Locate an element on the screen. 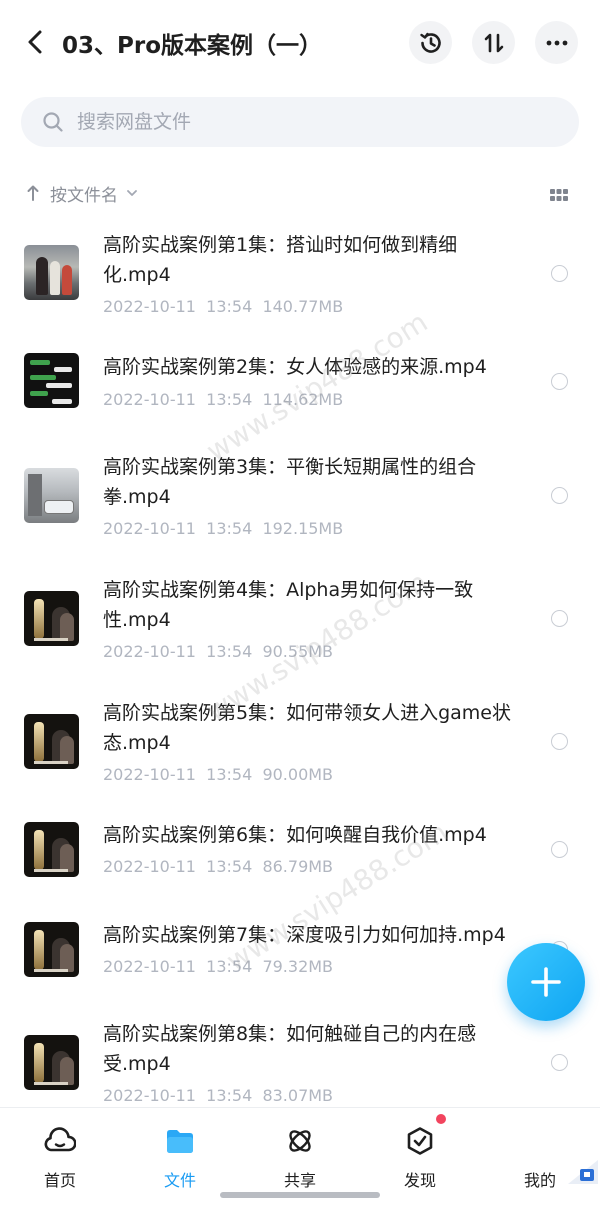 Image resolution: width=600 pixels, height=1207 pixels. history-icon is located at coordinates (430, 42).